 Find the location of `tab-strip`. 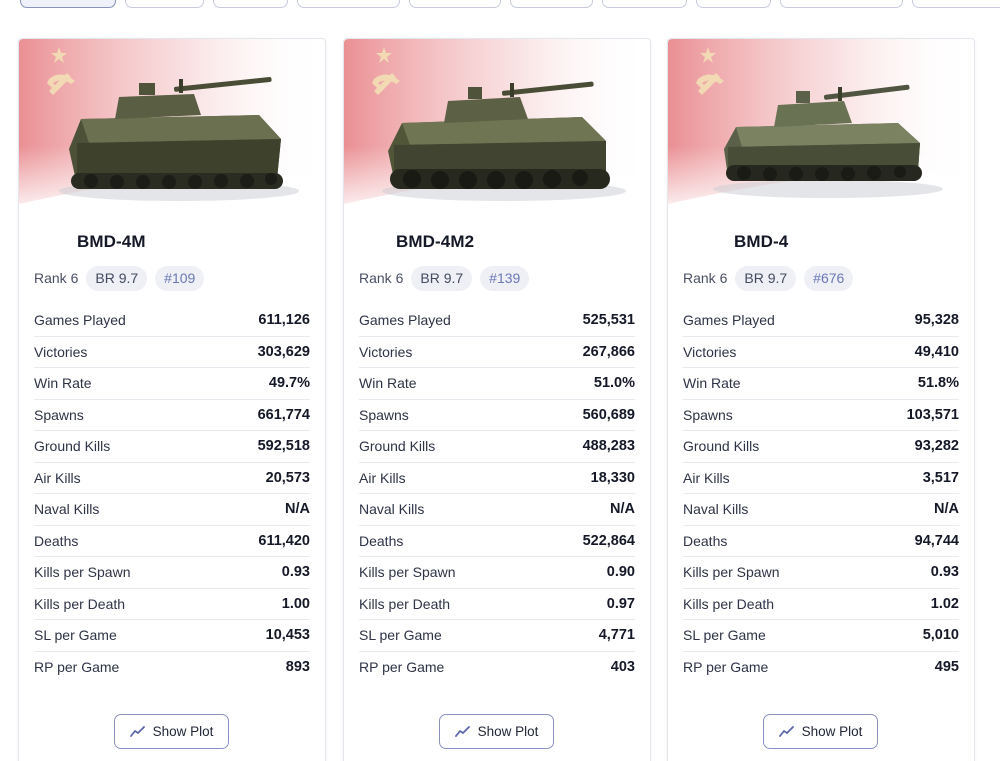

tab-strip is located at coordinates (500, 4).